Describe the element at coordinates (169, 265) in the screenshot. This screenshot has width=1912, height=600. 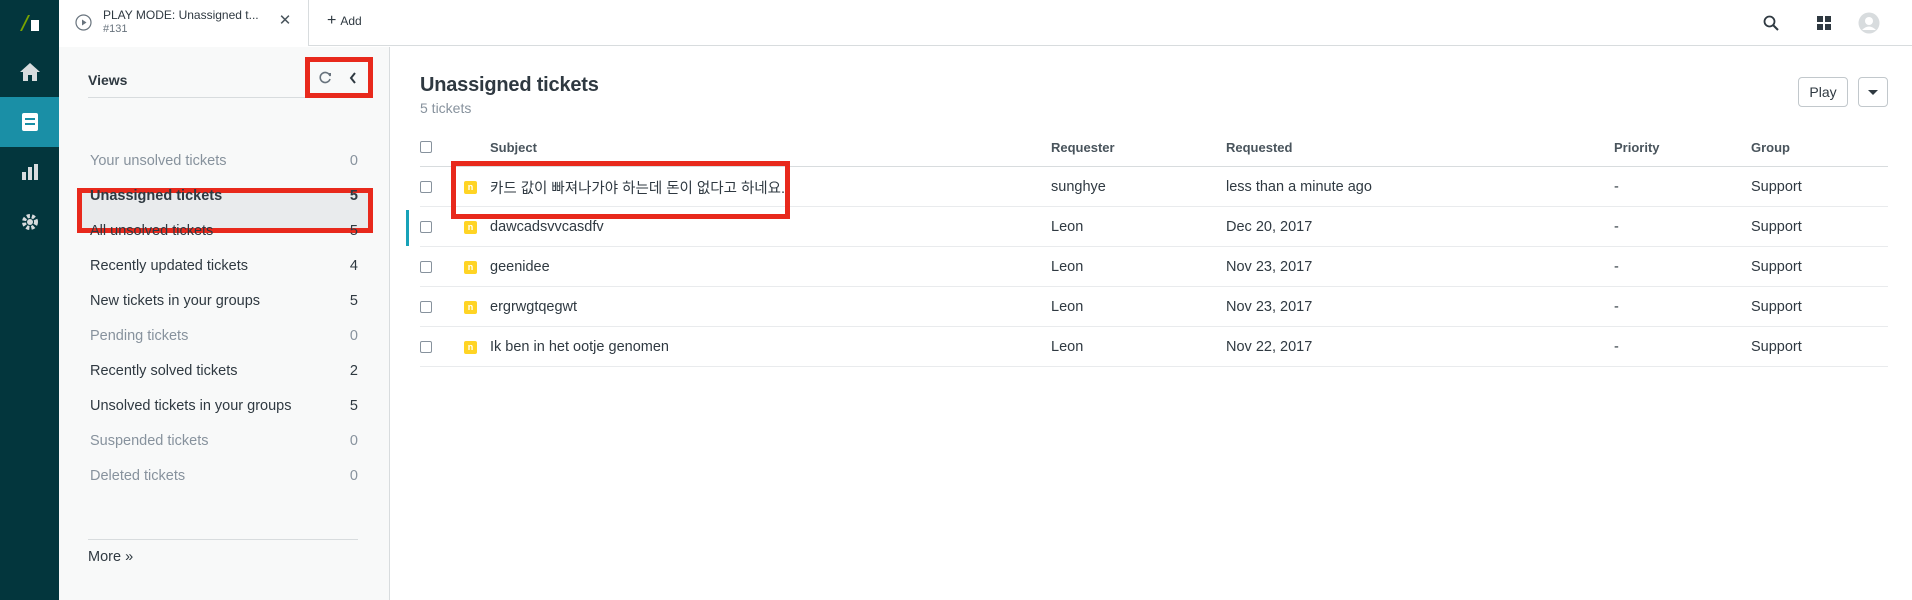
I see `view-label: Recently updated tickets` at that location.